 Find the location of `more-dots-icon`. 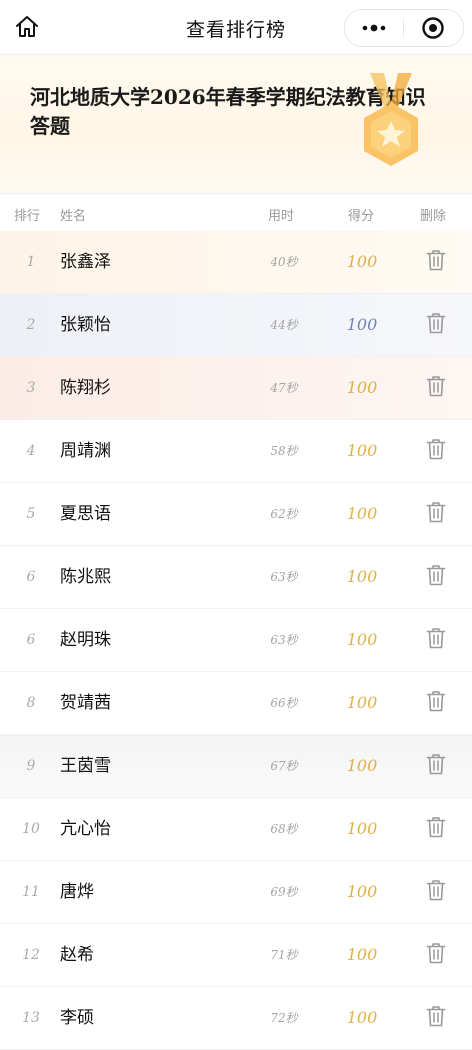

more-dots-icon is located at coordinates (374, 28).